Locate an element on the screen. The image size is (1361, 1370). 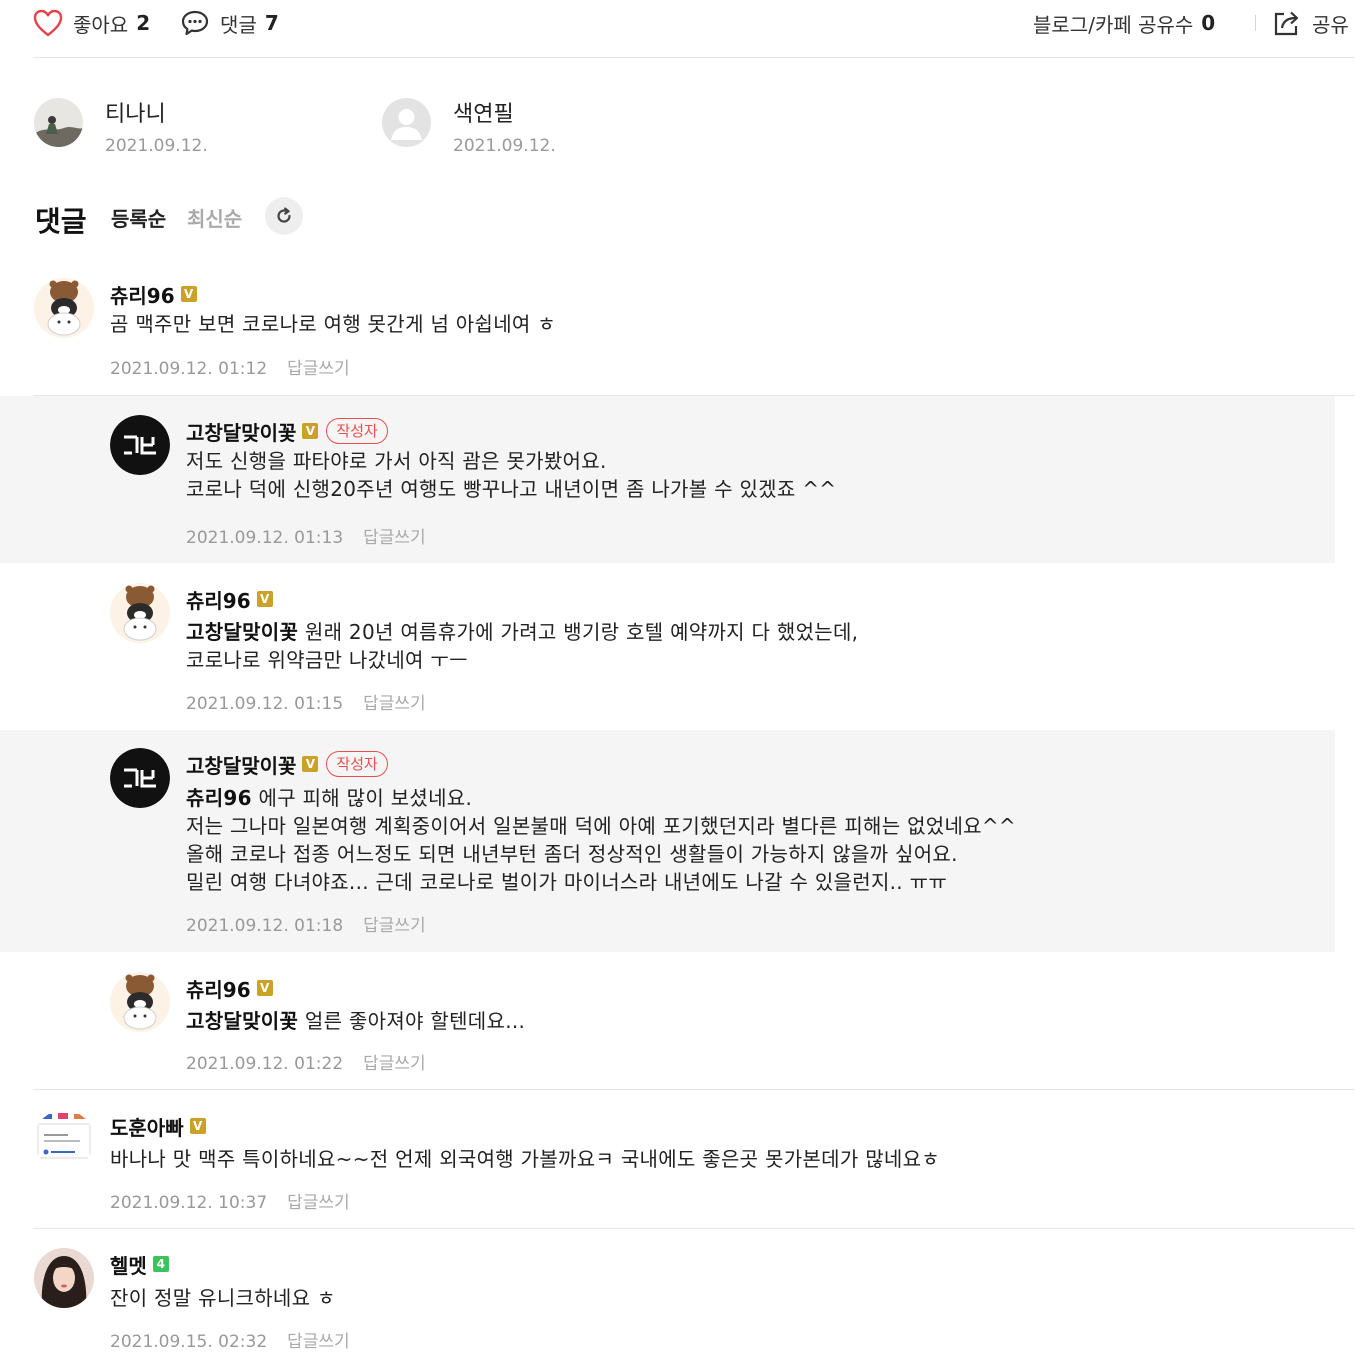
heart-icon is located at coordinates (48, 23).